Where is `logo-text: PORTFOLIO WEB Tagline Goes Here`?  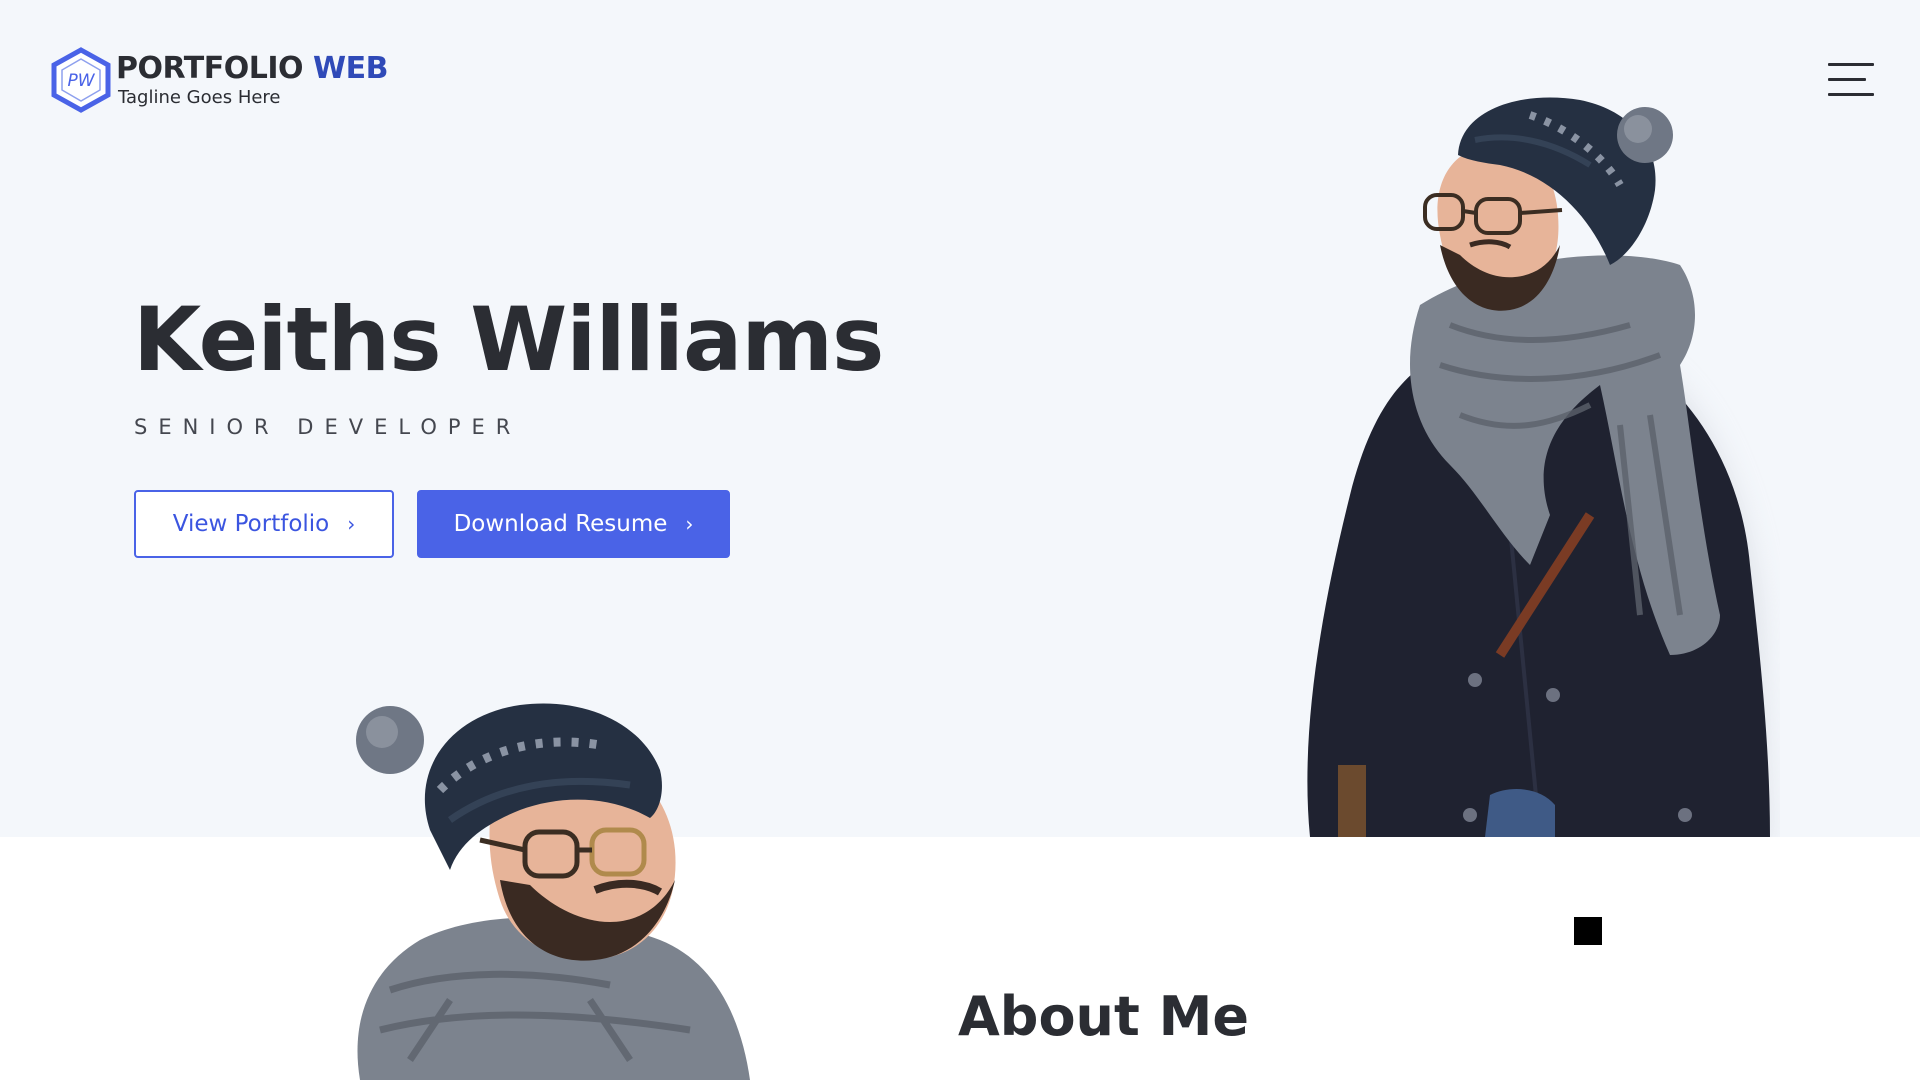 logo-text: PORTFOLIO WEB Tagline Goes Here is located at coordinates (252, 80).